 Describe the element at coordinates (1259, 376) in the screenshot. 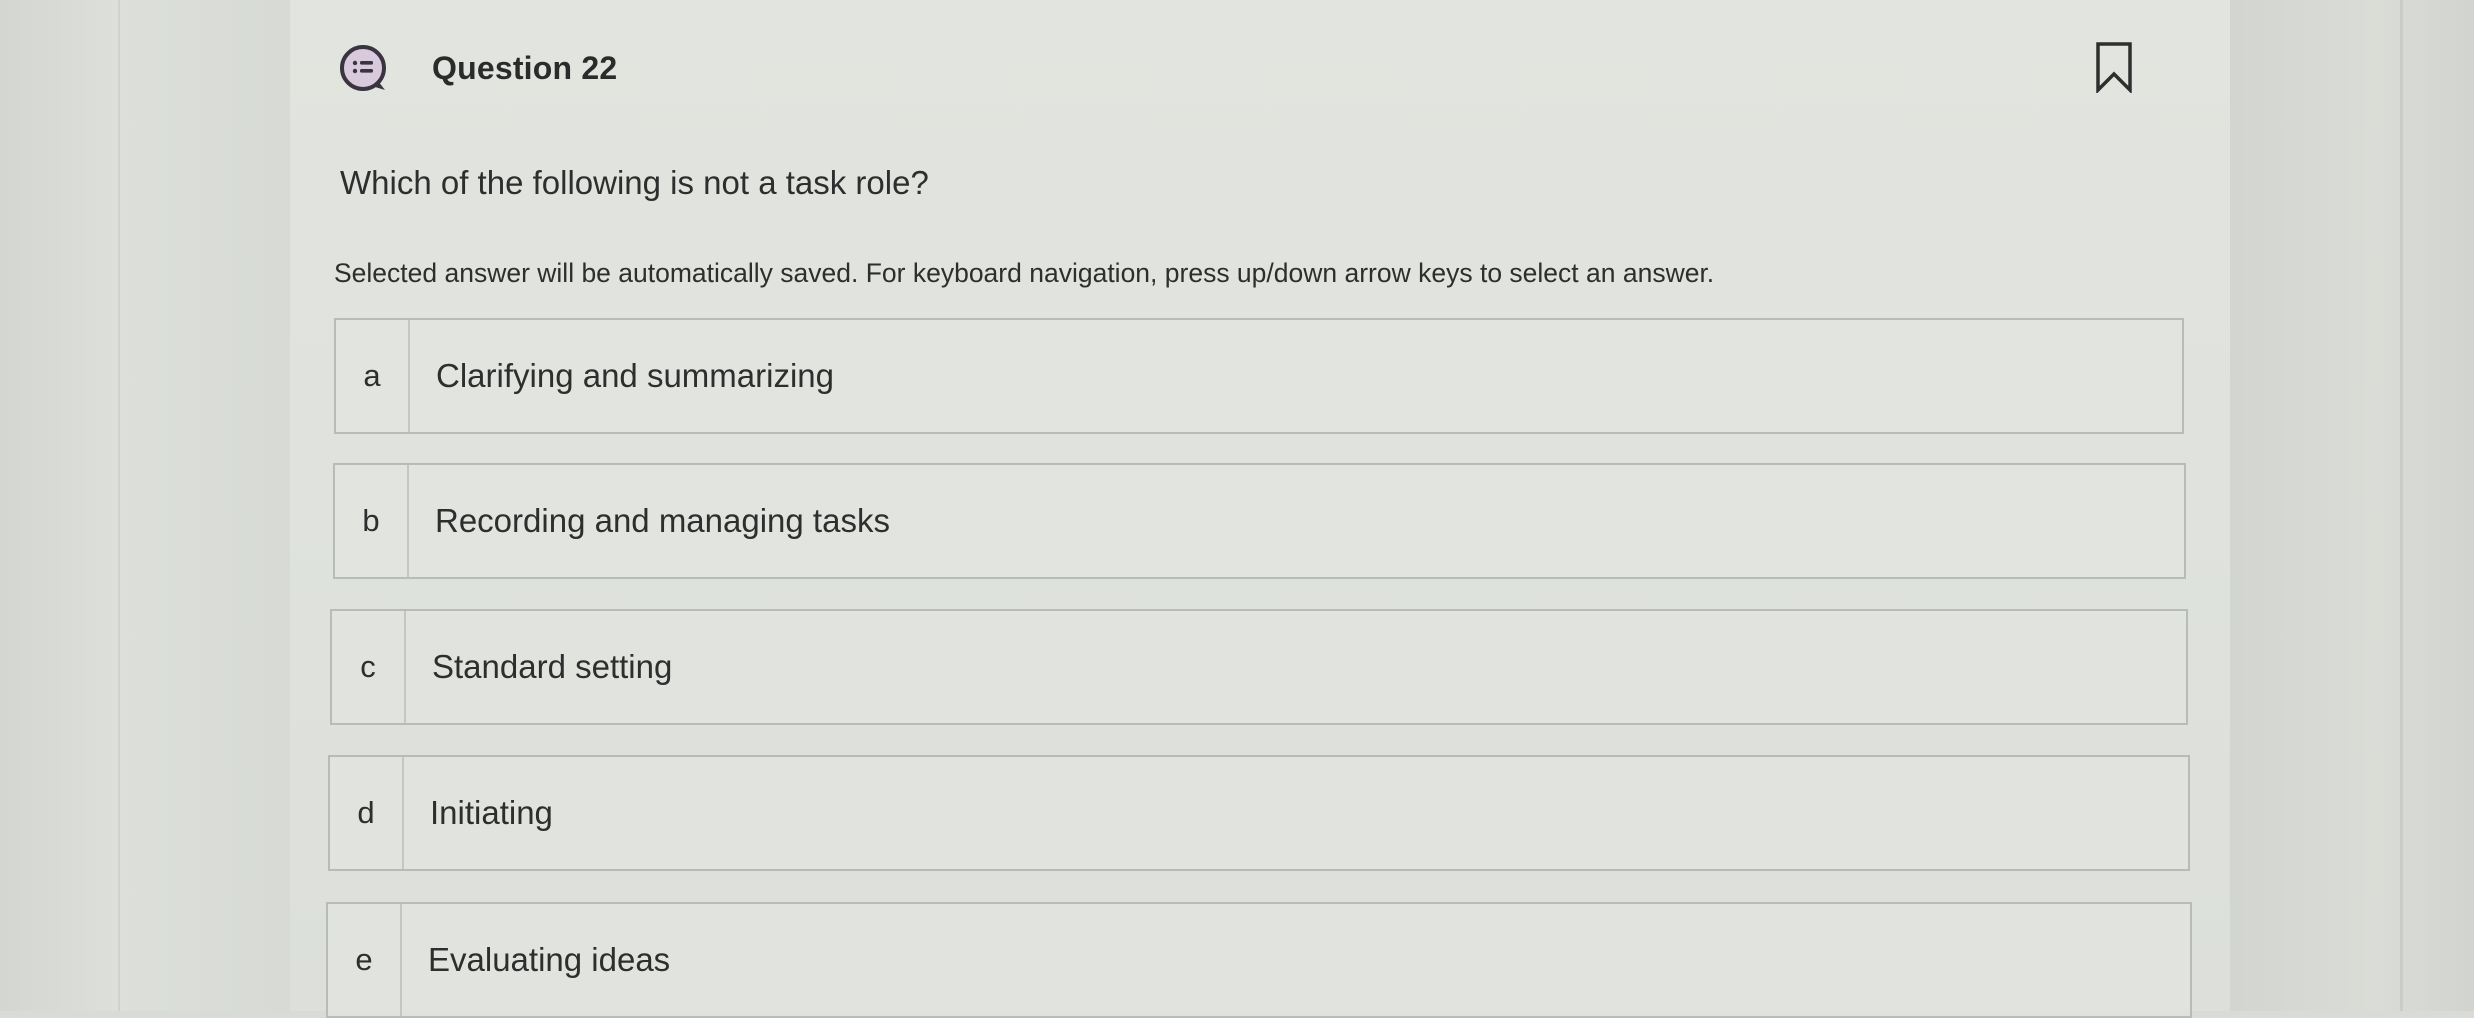

I see `answer-option-a: a Clarifying and summarizing` at that location.